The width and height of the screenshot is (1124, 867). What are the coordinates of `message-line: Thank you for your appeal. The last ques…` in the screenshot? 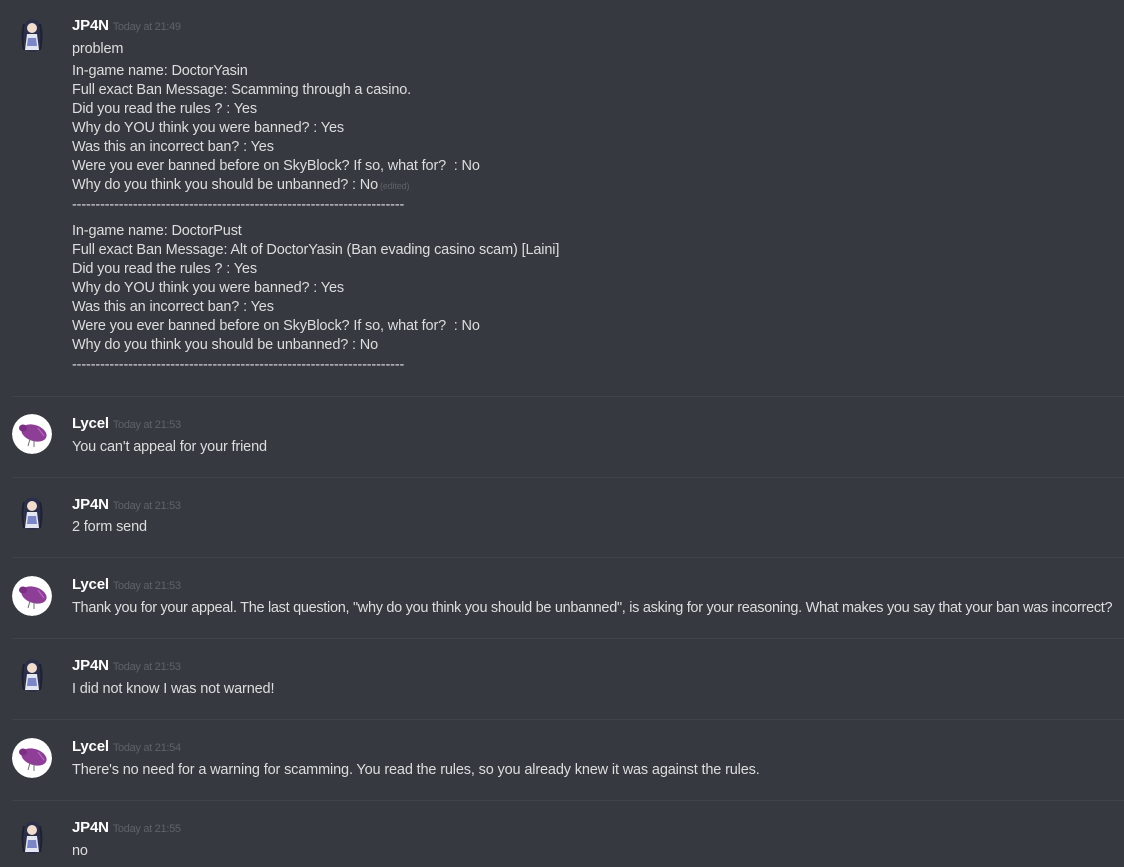 It's located at (592, 608).